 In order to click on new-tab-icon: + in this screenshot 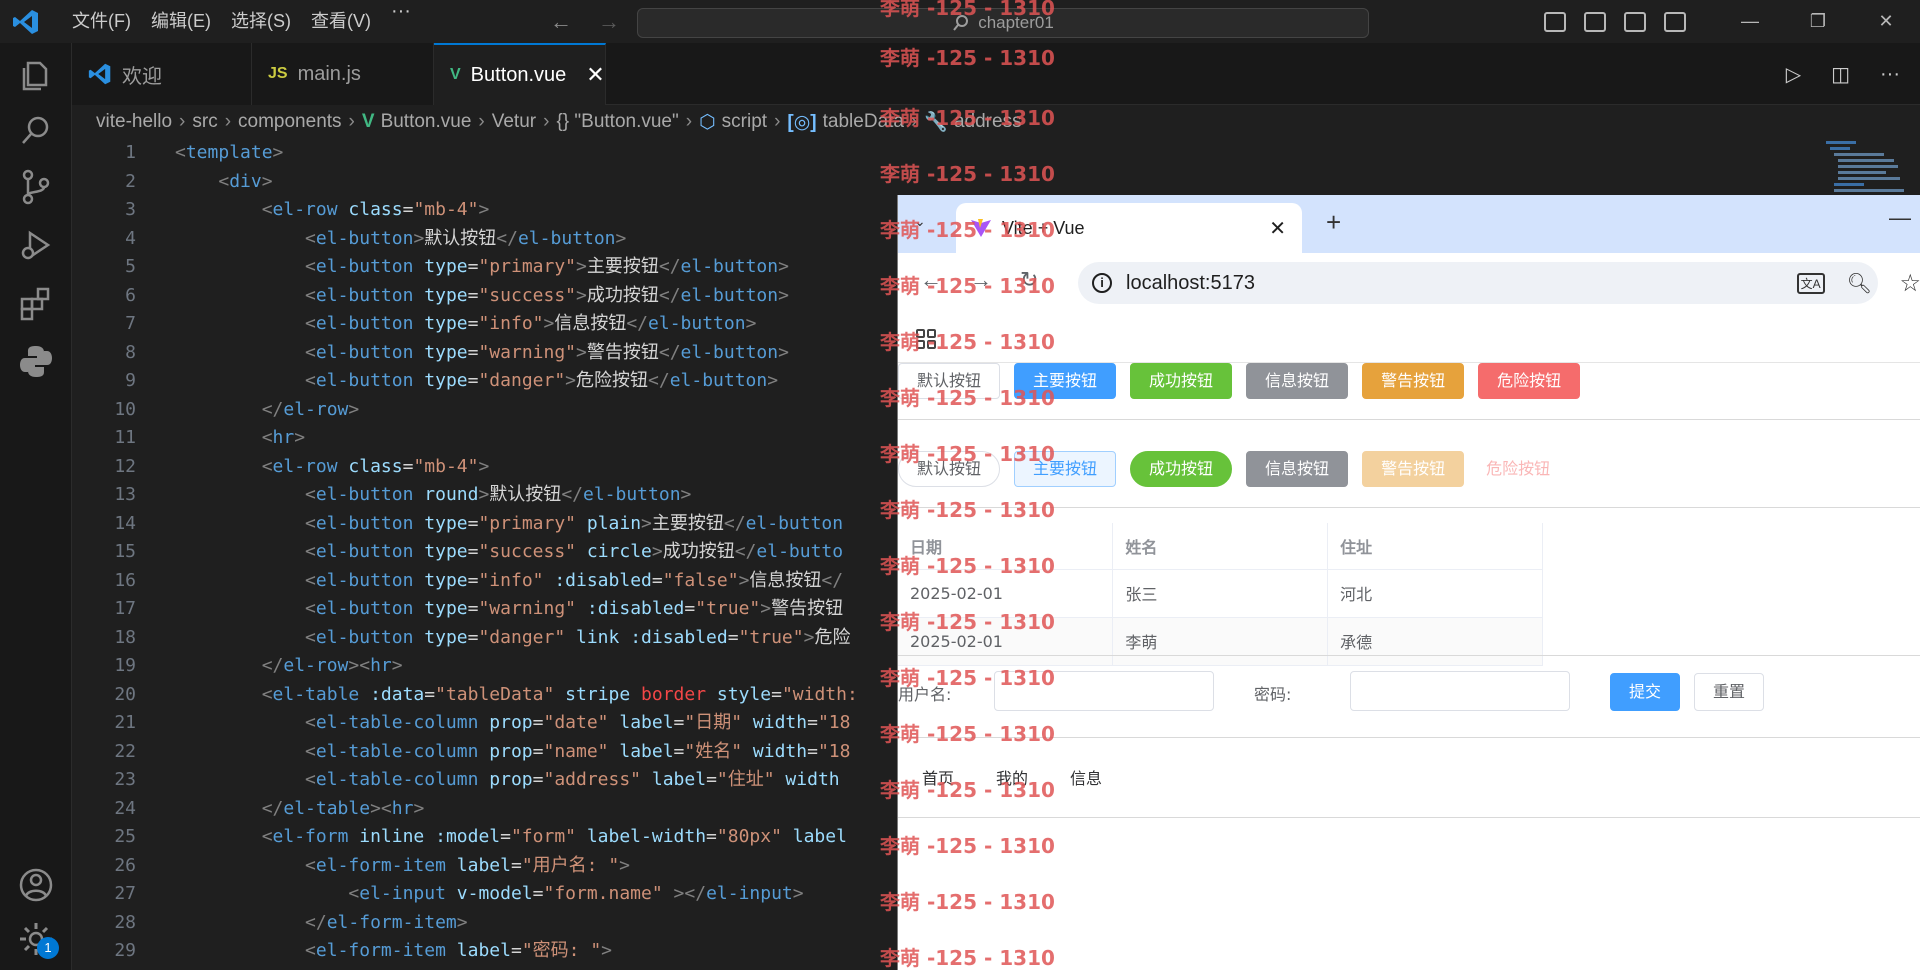, I will do `click(1333, 222)`.